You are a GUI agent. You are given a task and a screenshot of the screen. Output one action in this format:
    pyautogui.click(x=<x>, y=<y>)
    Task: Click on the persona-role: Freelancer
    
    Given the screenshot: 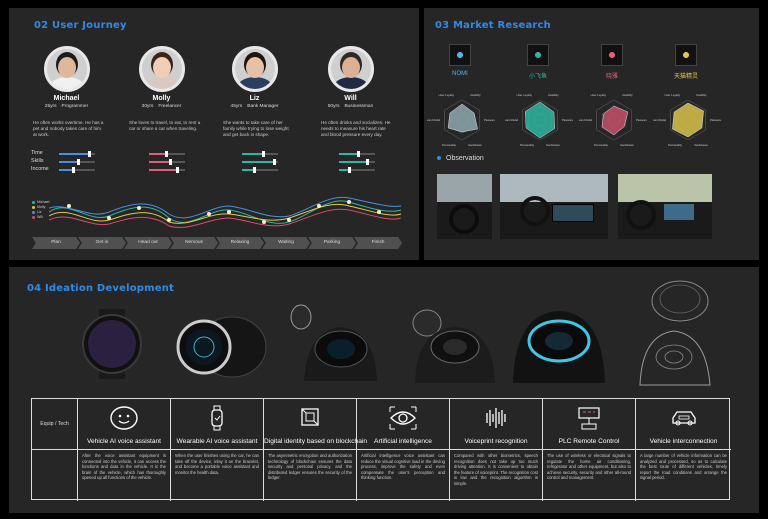 What is the action you would take?
    pyautogui.click(x=170, y=106)
    